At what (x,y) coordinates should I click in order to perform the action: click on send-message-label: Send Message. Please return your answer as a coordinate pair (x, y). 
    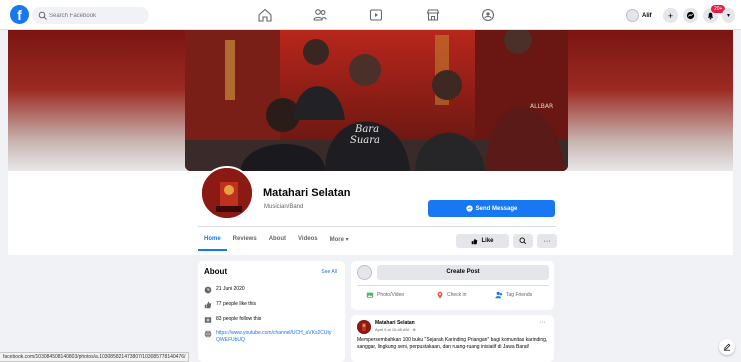
    Looking at the image, I should click on (496, 208).